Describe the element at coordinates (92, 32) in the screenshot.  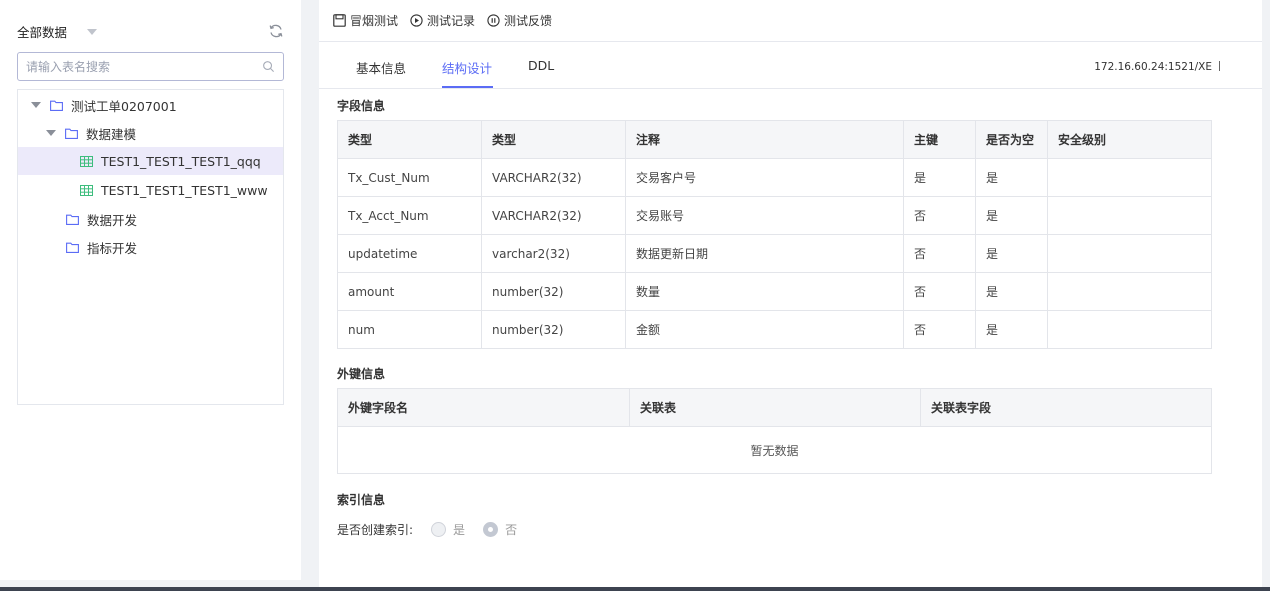
I see `chevron-down-icon` at that location.